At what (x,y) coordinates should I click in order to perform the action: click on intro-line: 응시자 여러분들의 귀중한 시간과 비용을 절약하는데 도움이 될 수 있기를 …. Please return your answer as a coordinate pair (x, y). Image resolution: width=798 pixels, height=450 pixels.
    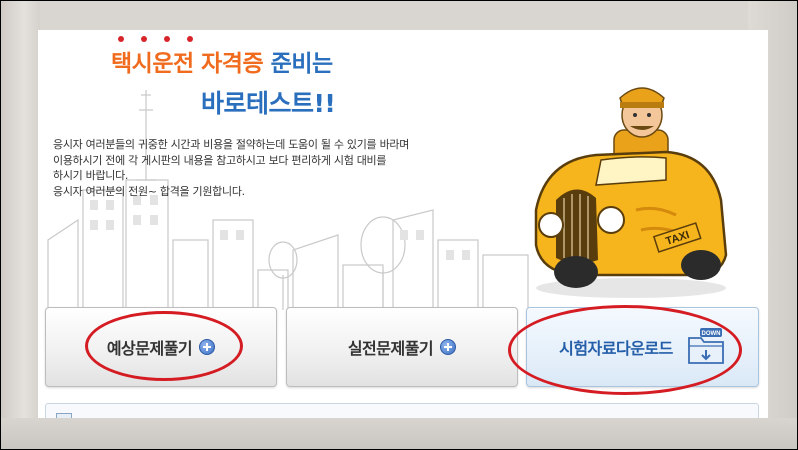
    Looking at the image, I should click on (231, 144).